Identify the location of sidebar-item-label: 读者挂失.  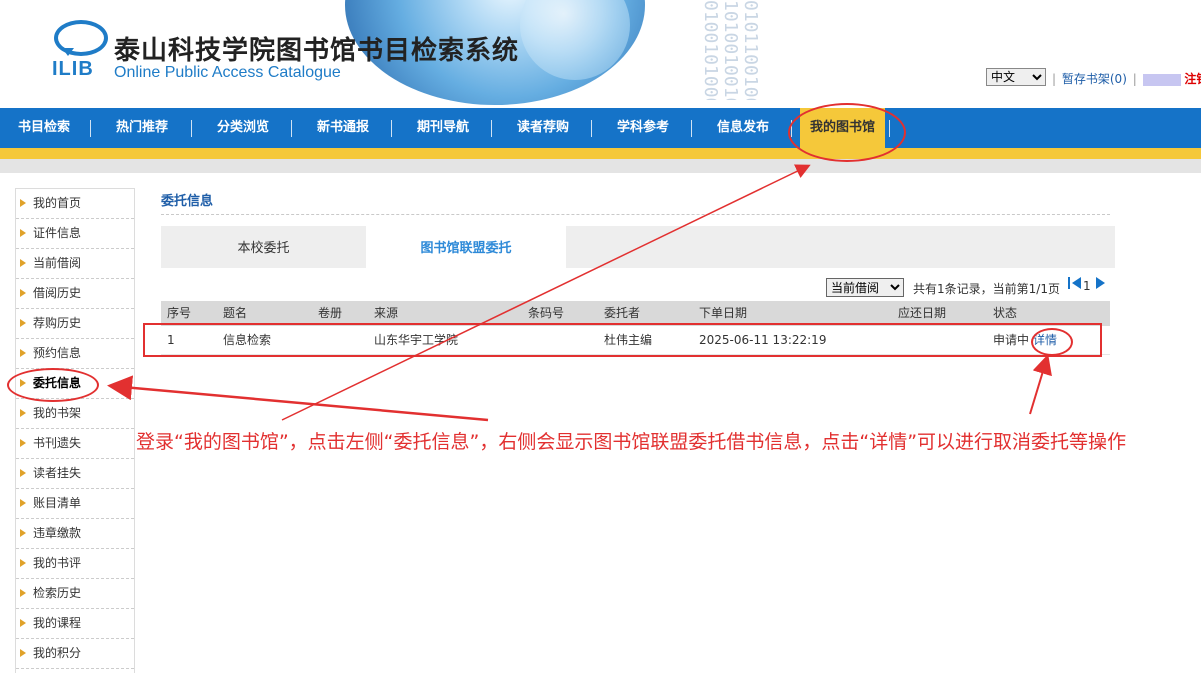
(57, 473).